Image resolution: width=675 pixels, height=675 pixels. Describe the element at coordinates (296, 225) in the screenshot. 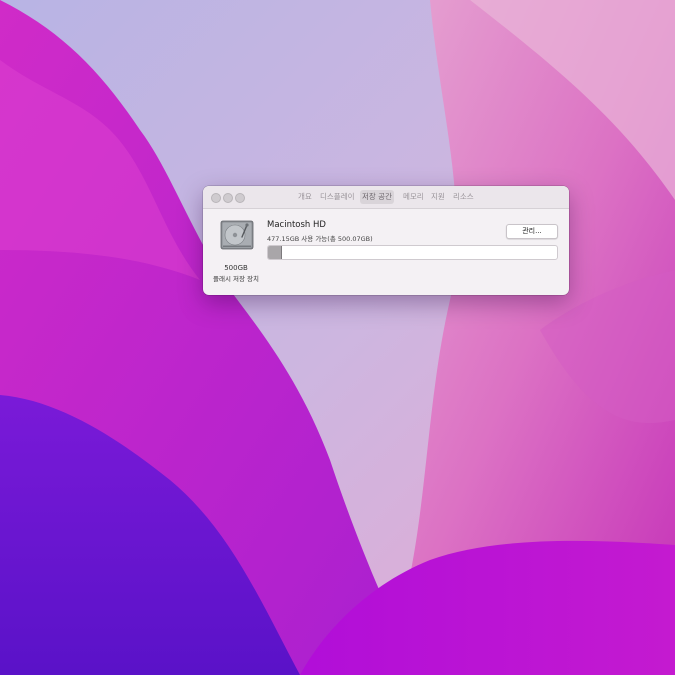

I see `volume-name: Macintosh HD` at that location.